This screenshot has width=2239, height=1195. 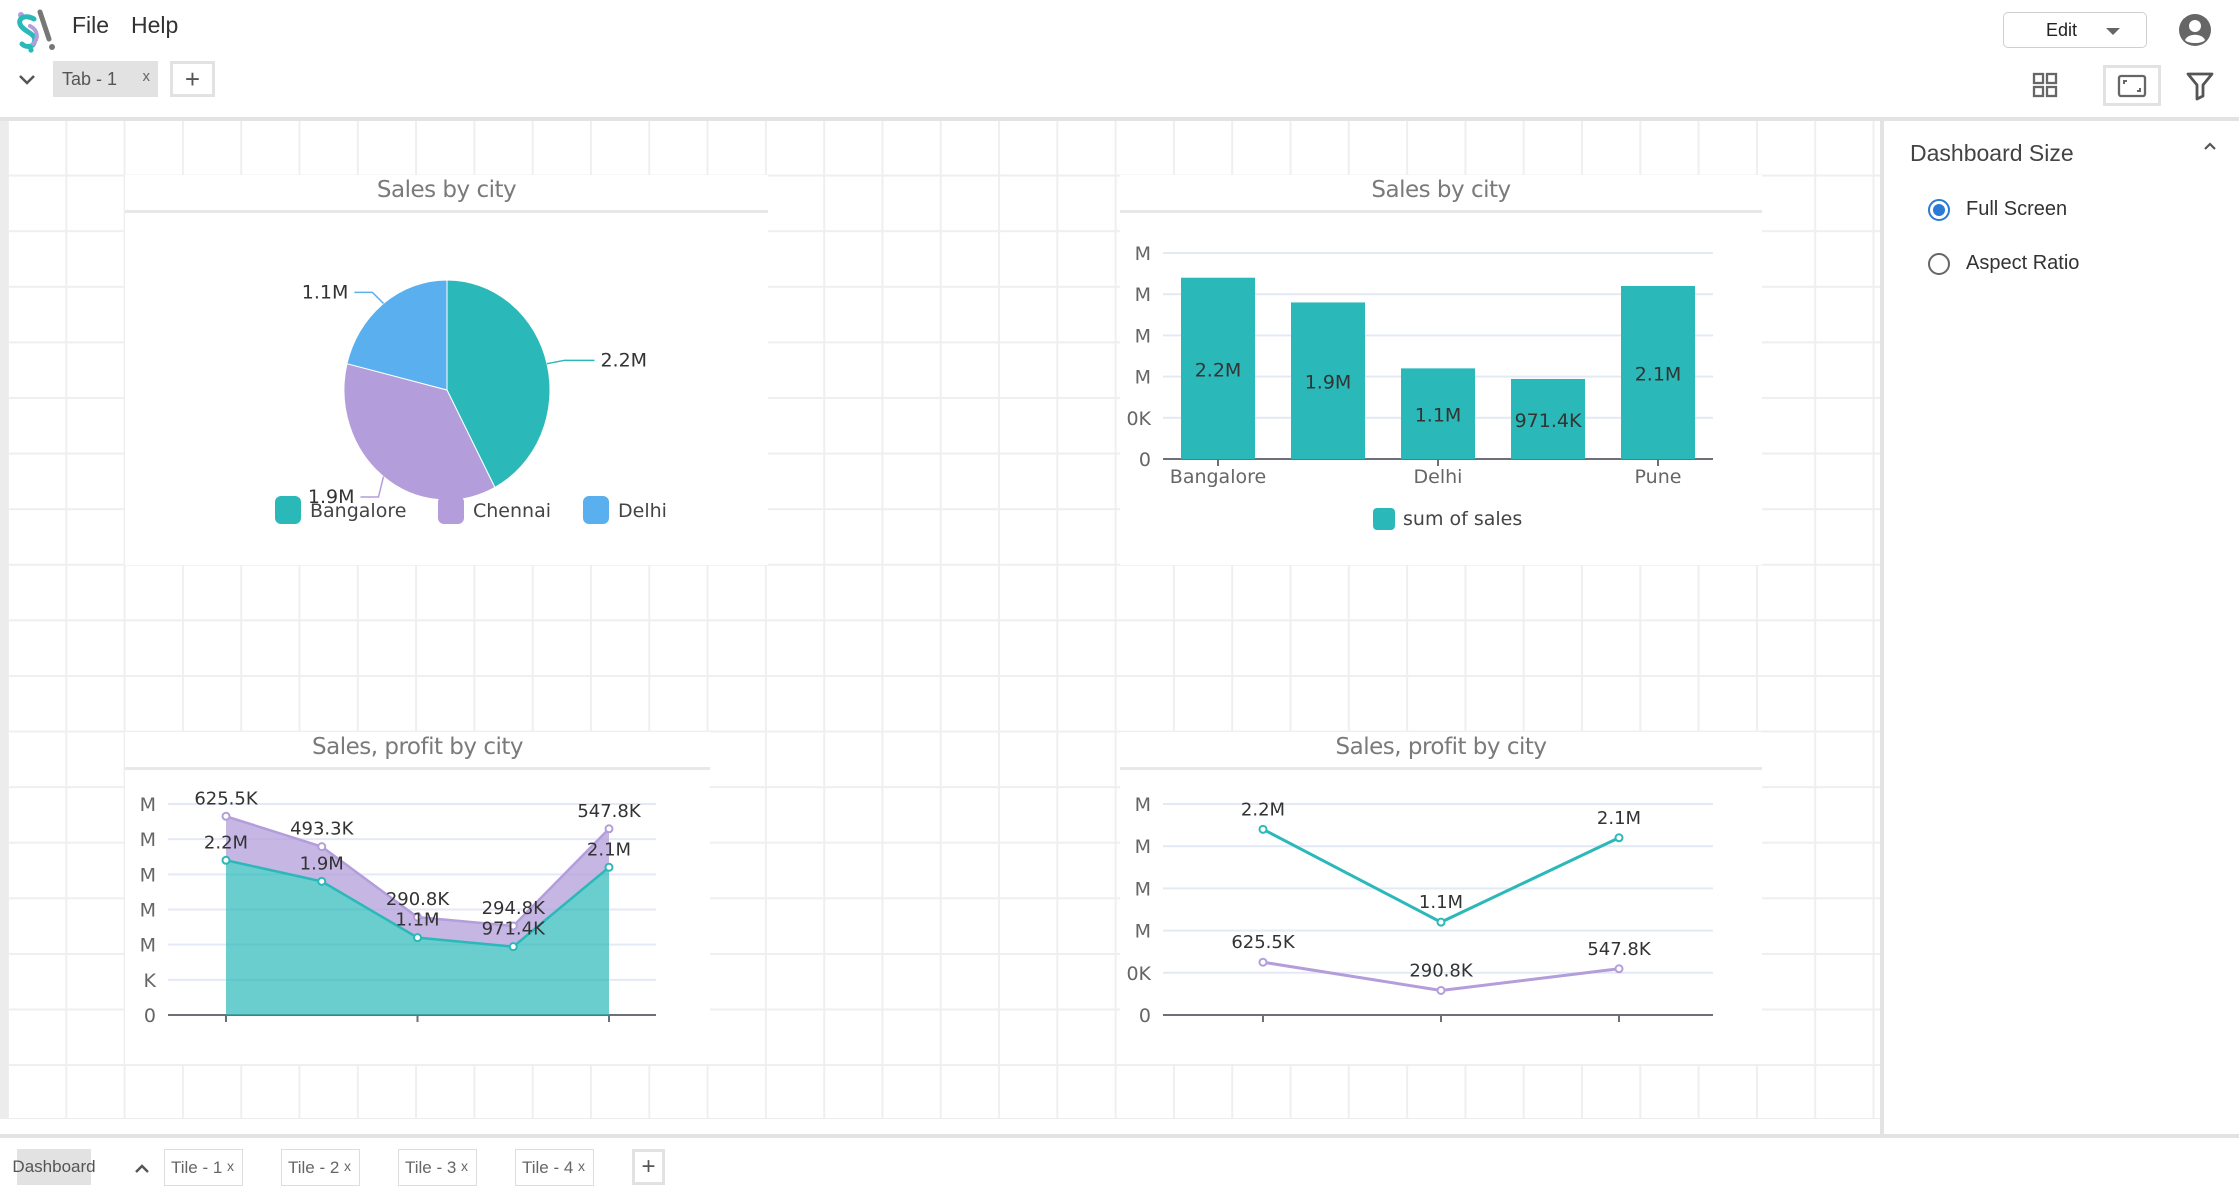 What do you see at coordinates (1438, 416) in the screenshot?
I see `bar-data-label: 1.1M` at bounding box center [1438, 416].